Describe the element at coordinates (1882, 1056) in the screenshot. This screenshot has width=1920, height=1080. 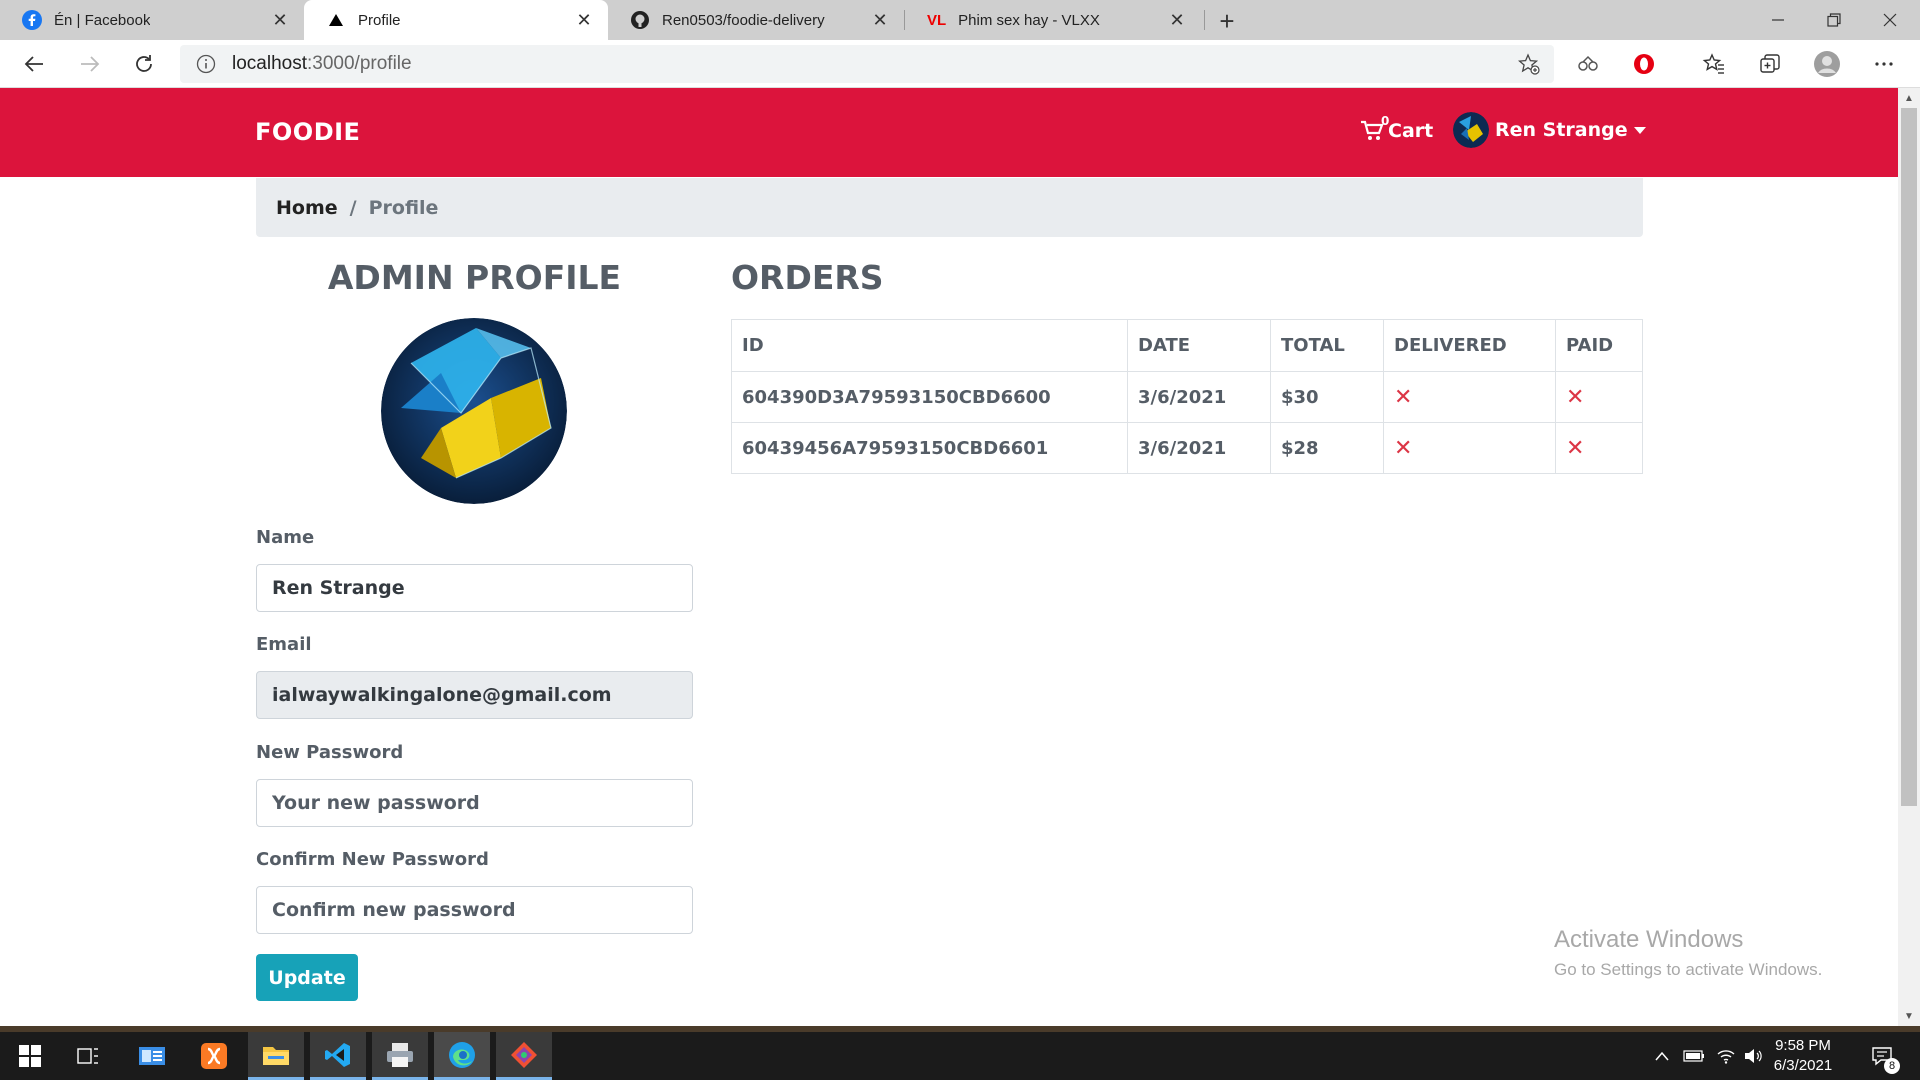
I see `notification-center-icon: 8` at that location.